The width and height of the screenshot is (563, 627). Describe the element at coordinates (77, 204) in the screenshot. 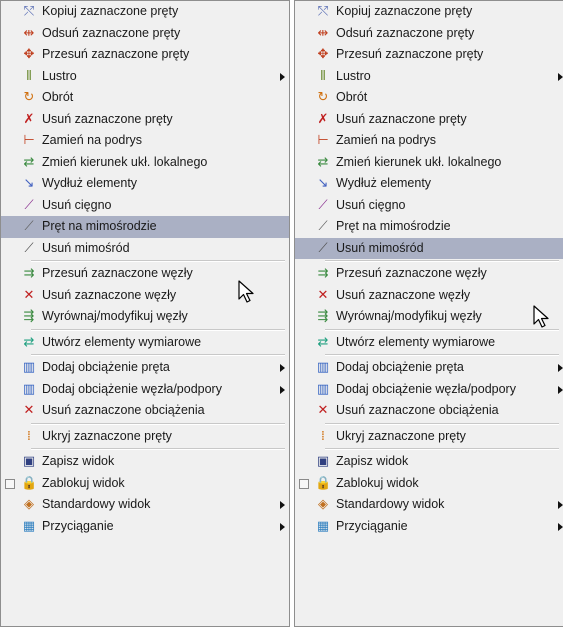

I see `menu-item-label: Usuń cięgno` at that location.